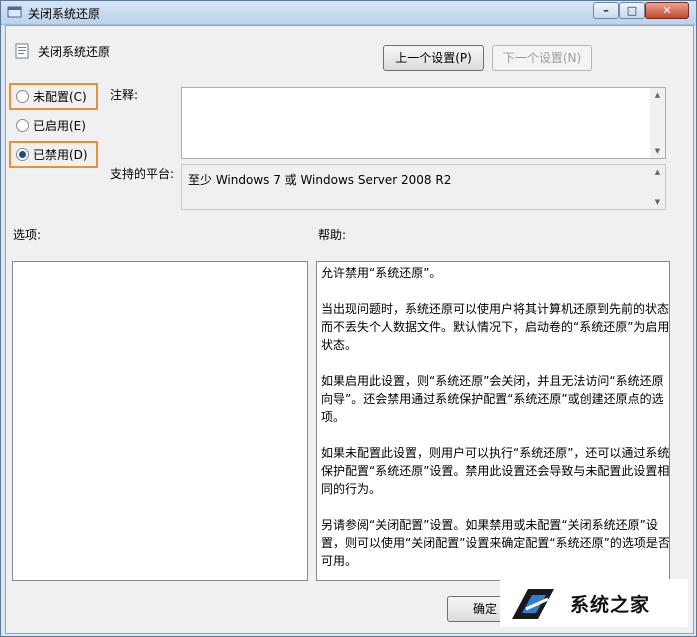 This screenshot has width=697, height=637. I want to click on options-label: 选项:, so click(27, 235).